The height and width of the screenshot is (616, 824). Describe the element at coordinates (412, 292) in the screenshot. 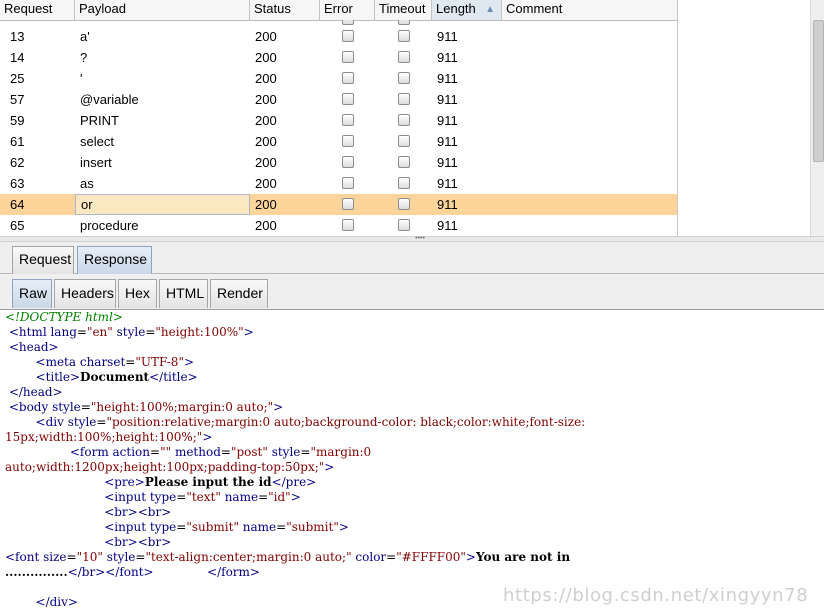

I see `view-tabs: Raw Headers Hex HTML Render` at that location.